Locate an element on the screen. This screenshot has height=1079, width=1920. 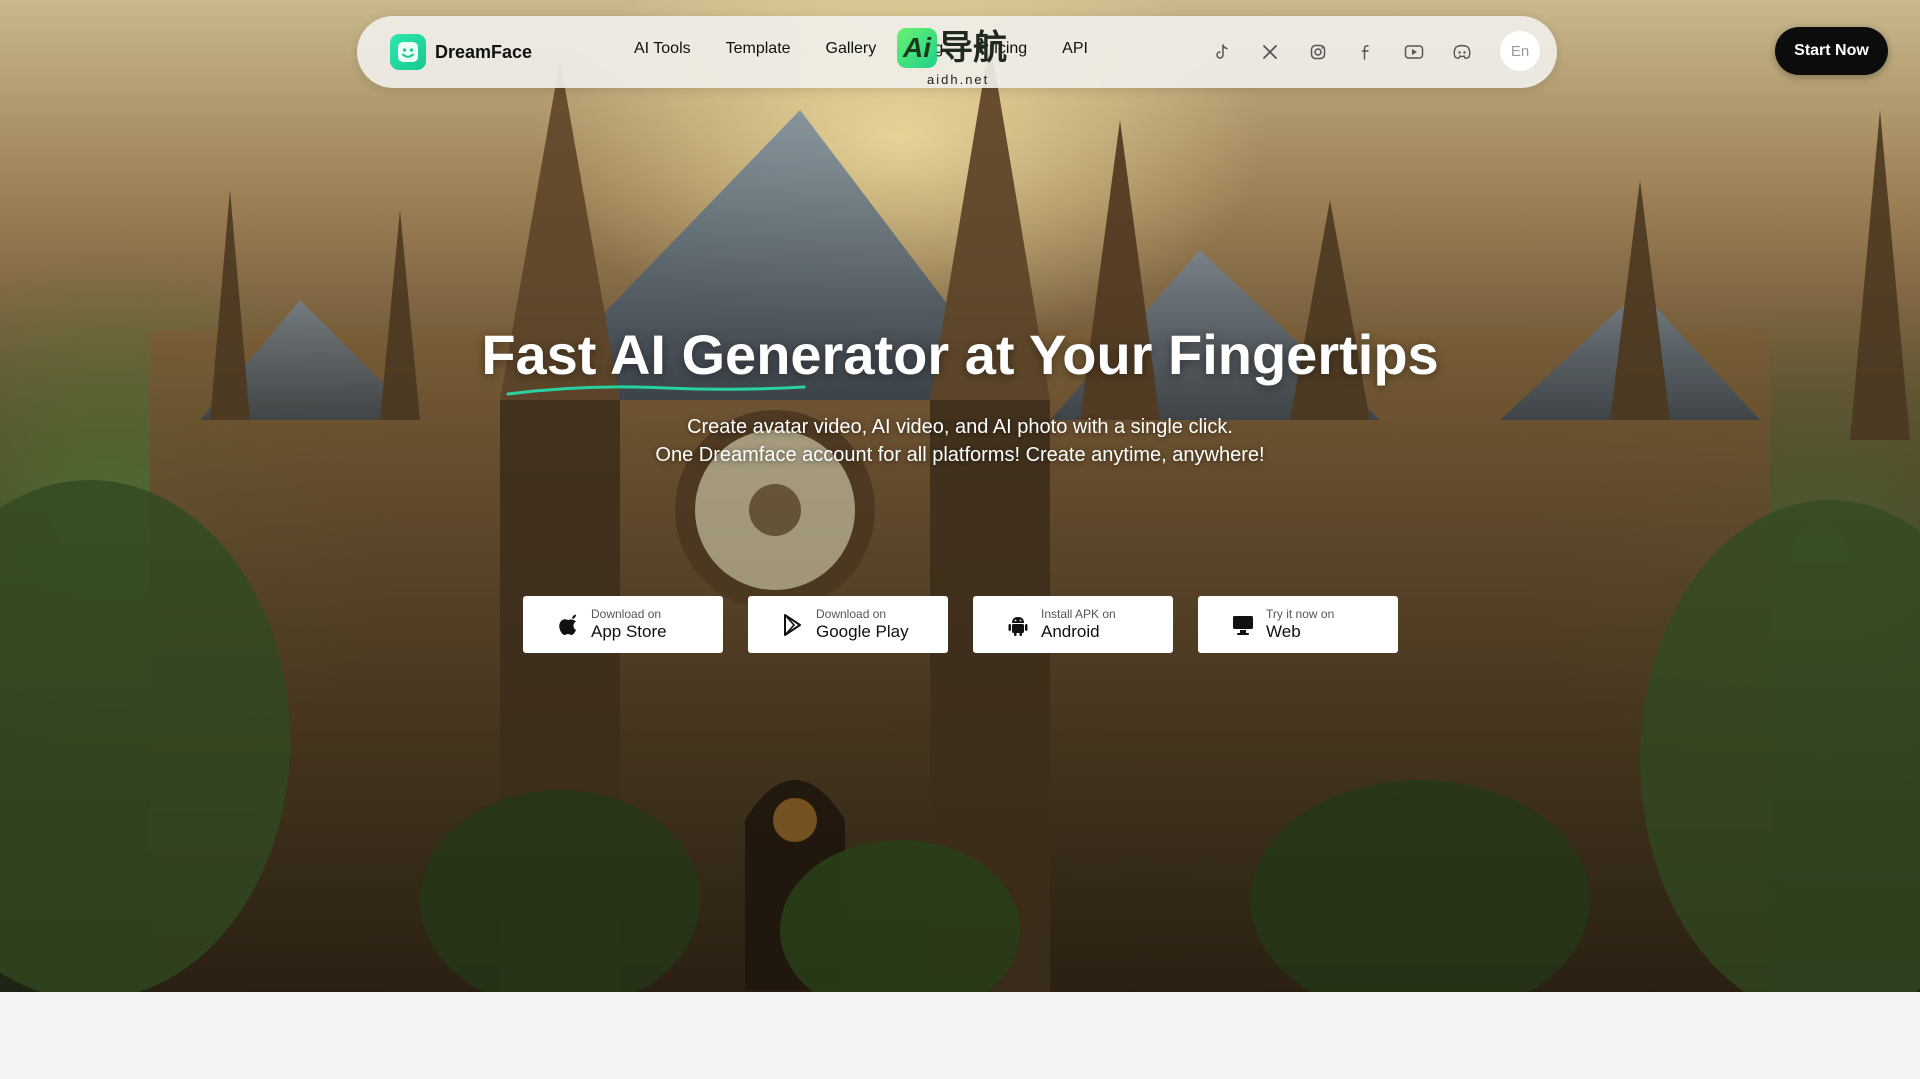
app-store-caption: Download on is located at coordinates (626, 613).